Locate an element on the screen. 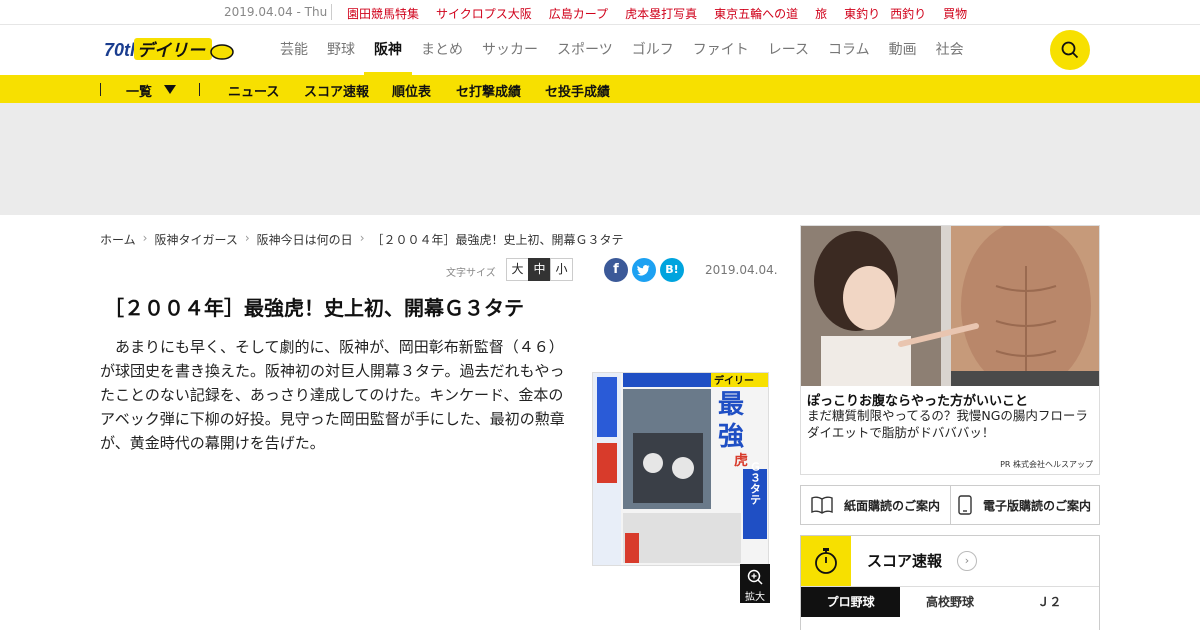  svg-text: Ｇ３タテ is located at coordinates (755, 483).